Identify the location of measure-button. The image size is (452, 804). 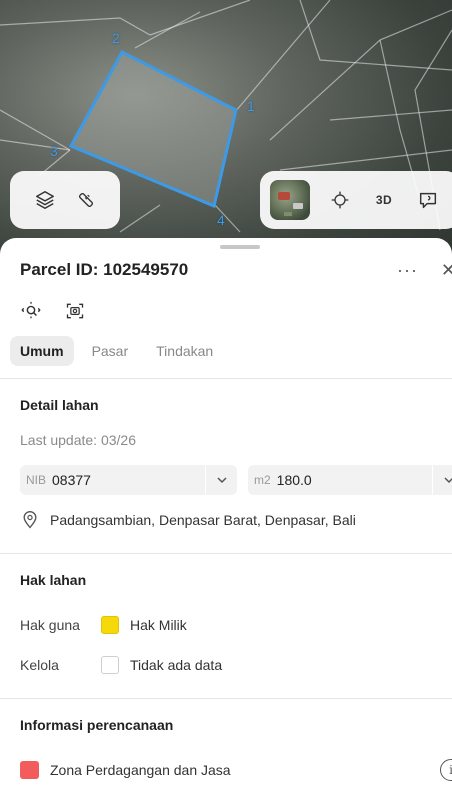
(86, 200).